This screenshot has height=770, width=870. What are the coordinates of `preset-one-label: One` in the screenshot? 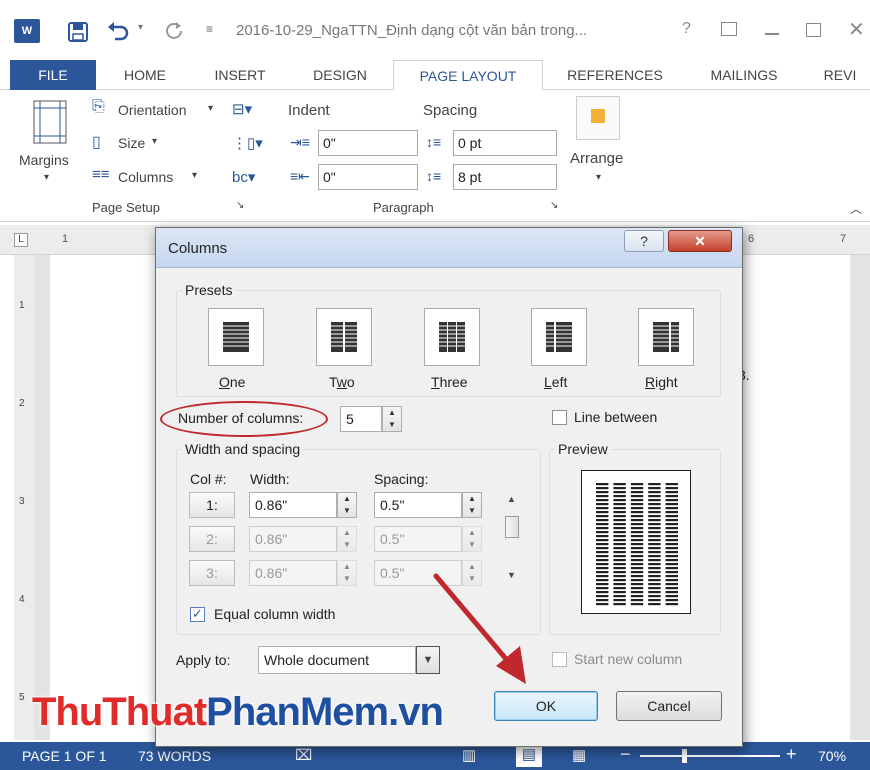 It's located at (232, 382).